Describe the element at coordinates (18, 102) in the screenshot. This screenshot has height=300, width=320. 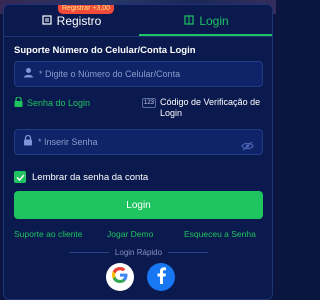
I see `lock-icon` at that location.